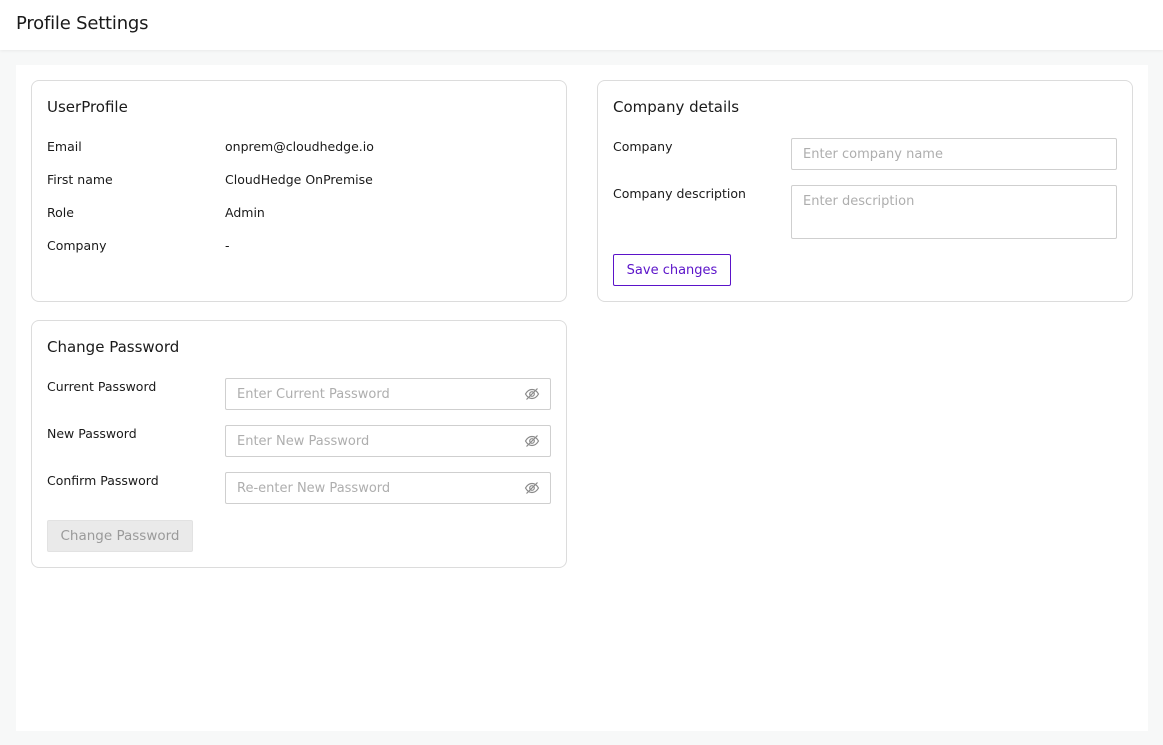 The image size is (1163, 745). I want to click on first-name-label: First name, so click(80, 179).